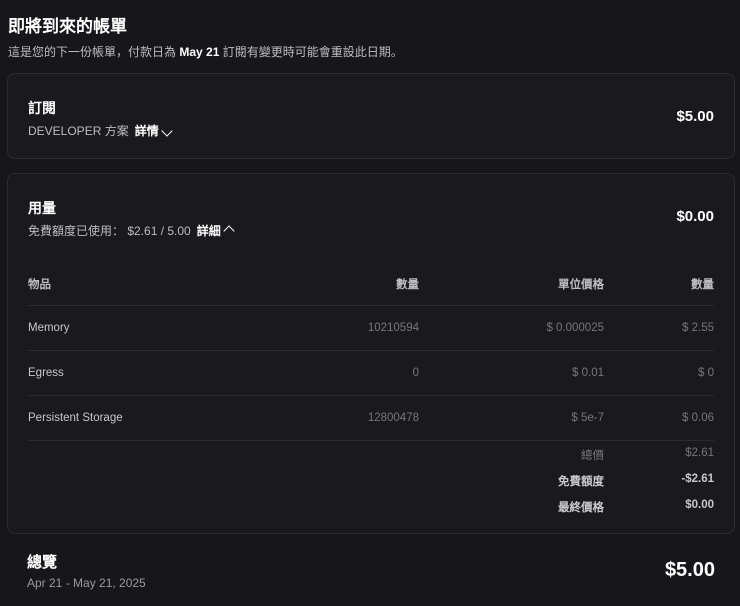  What do you see at coordinates (199, 52) in the screenshot?
I see `due-date: May 21` at bounding box center [199, 52].